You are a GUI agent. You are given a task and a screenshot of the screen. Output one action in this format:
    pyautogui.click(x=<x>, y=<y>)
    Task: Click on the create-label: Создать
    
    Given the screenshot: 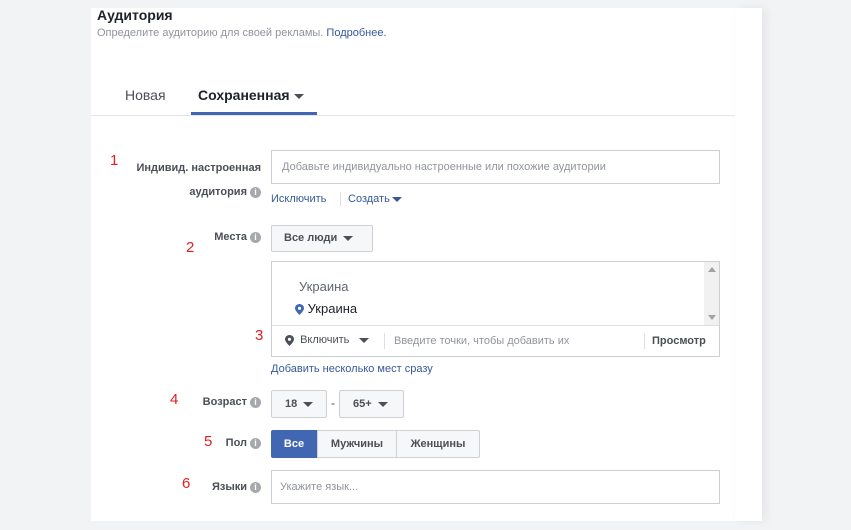 What is the action you would take?
    pyautogui.click(x=369, y=199)
    